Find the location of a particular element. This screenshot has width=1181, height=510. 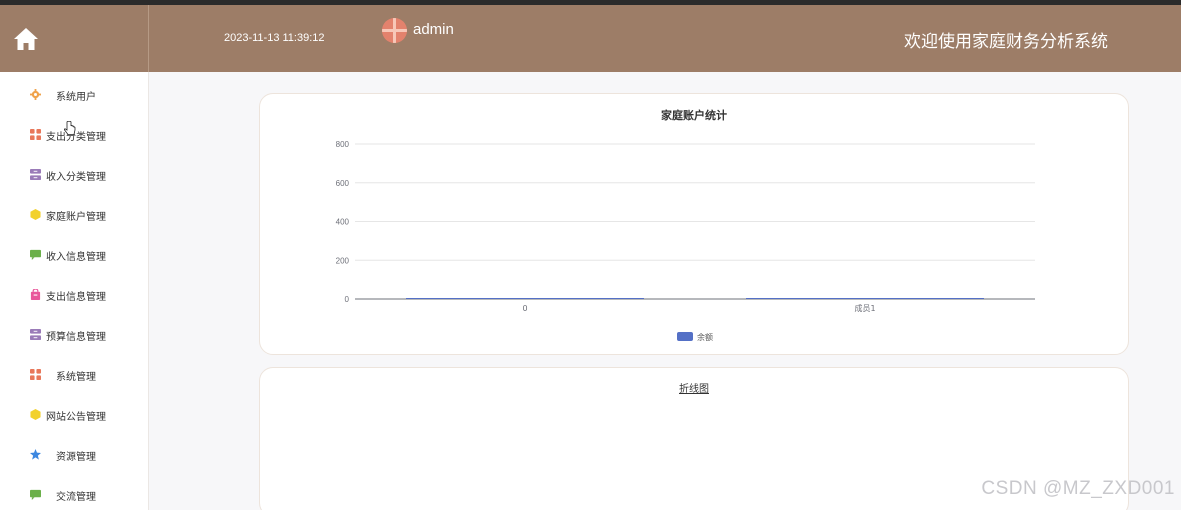

sidebar-item-resources: 资源管理 is located at coordinates (74, 454).